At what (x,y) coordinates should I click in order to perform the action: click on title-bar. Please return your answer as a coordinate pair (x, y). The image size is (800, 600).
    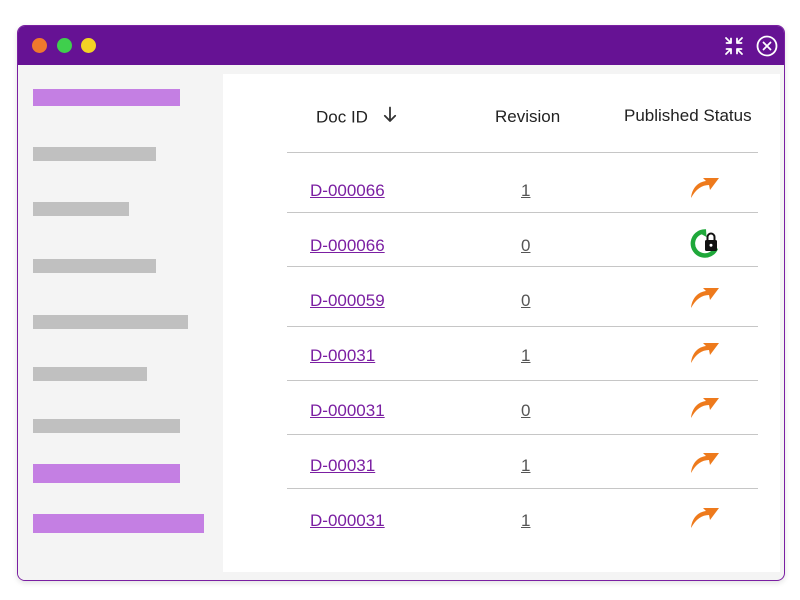
    Looking at the image, I should click on (401, 45).